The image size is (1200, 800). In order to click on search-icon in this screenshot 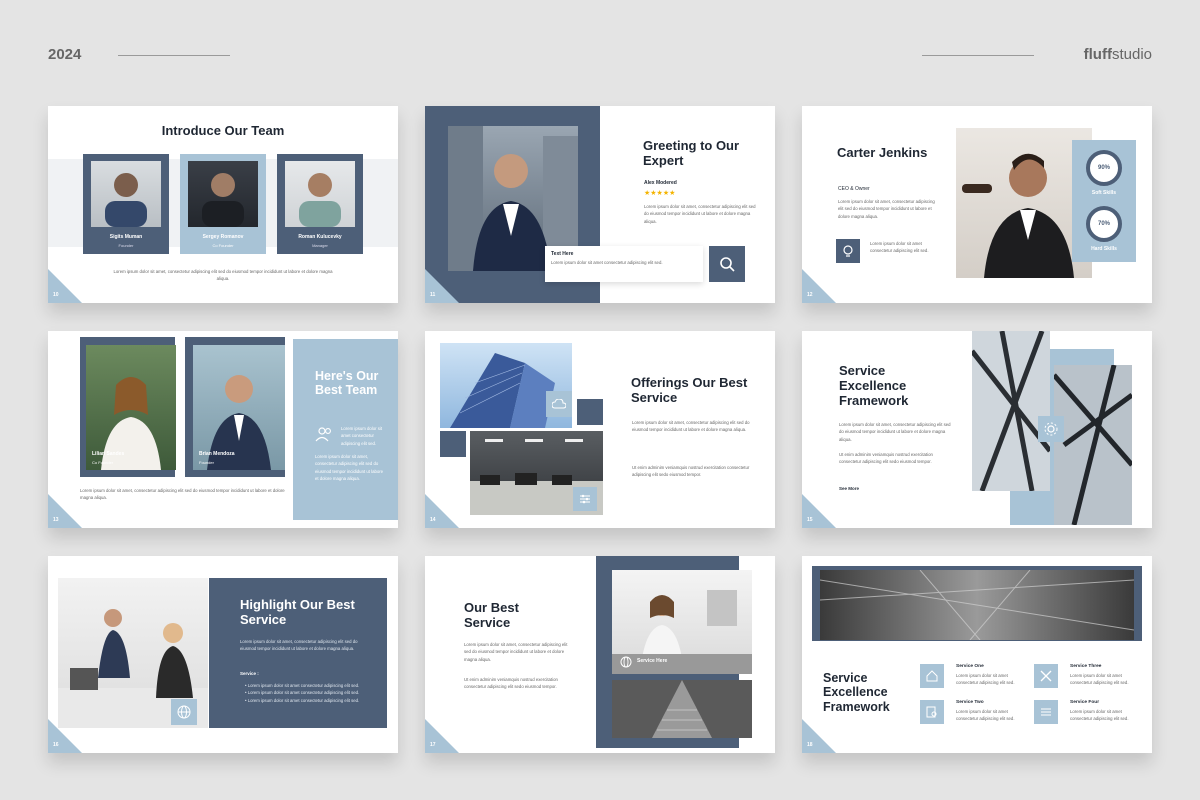, I will do `click(727, 264)`.